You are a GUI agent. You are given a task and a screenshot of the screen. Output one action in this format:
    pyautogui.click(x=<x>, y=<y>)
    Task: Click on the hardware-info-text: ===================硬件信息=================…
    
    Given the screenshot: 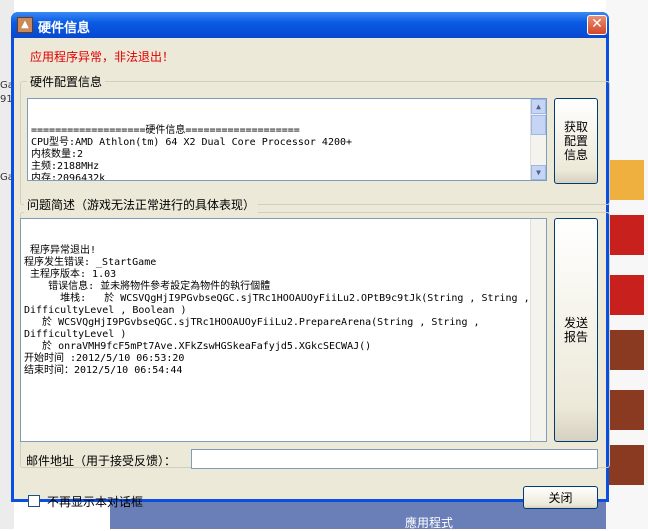 What is the action you would take?
    pyautogui.click(x=192, y=153)
    